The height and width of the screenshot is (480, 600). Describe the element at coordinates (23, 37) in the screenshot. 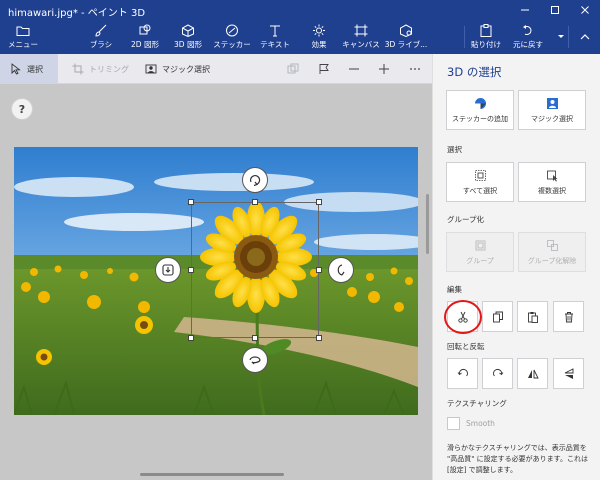

I see `menu-button: メニュー` at that location.